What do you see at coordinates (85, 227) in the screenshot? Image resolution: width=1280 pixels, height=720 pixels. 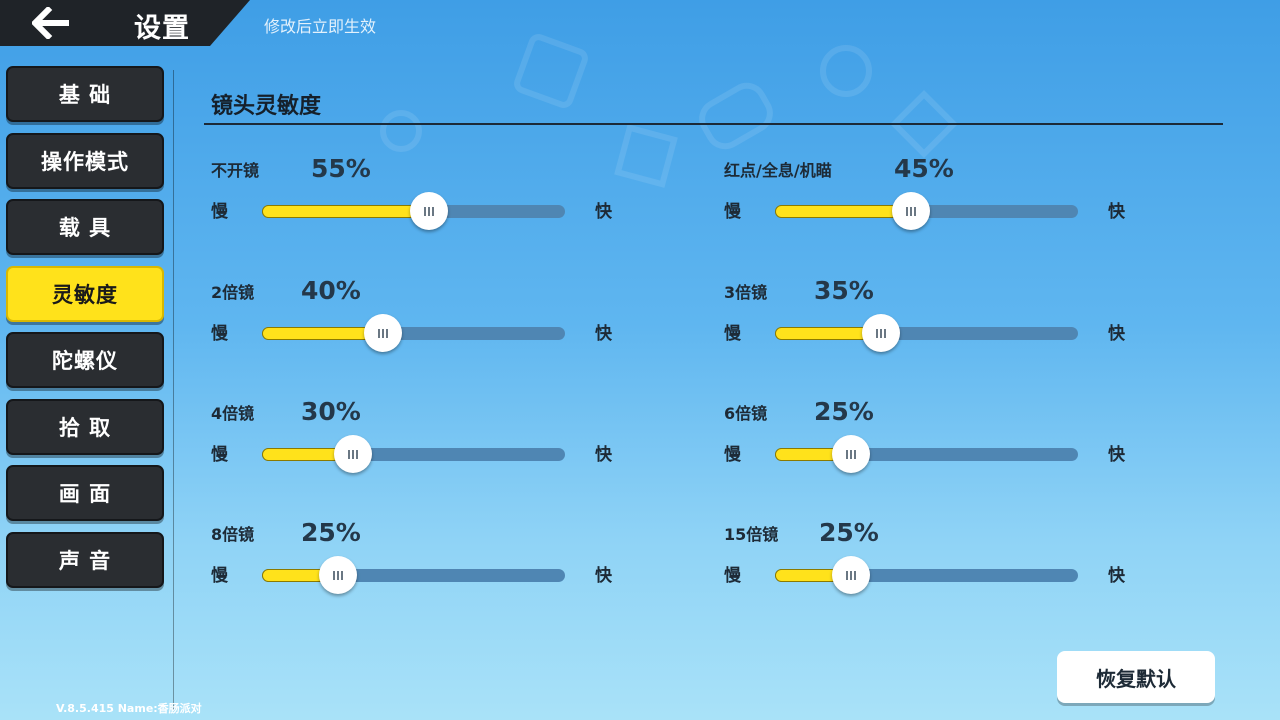 I see `sidebar-item-2: 载 具` at bounding box center [85, 227].